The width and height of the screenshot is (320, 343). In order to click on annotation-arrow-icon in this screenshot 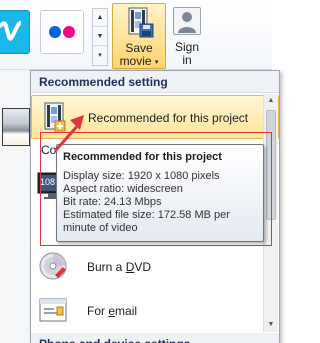, I will do `click(69, 133)`.